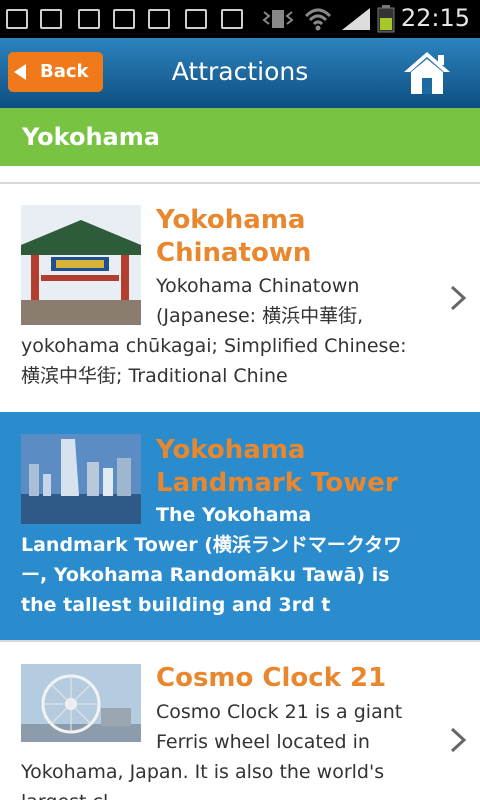  Describe the element at coordinates (89, 19) in the screenshot. I see `terminal-icon` at that location.